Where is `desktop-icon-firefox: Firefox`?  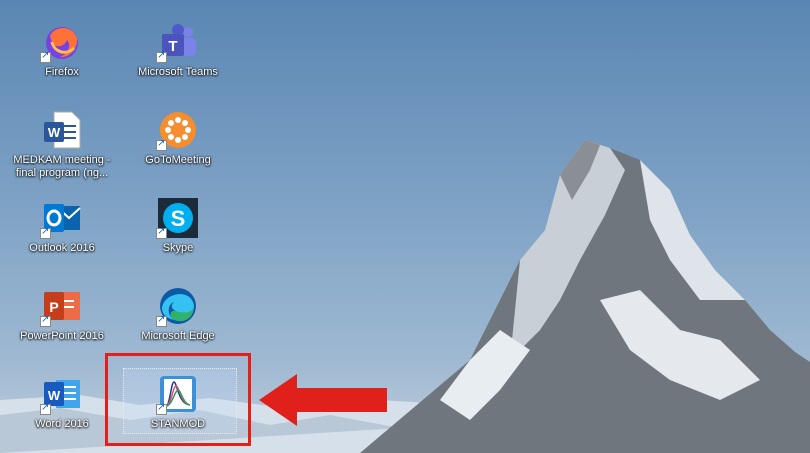
desktop-icon-firefox: Firefox is located at coordinates (62, 60).